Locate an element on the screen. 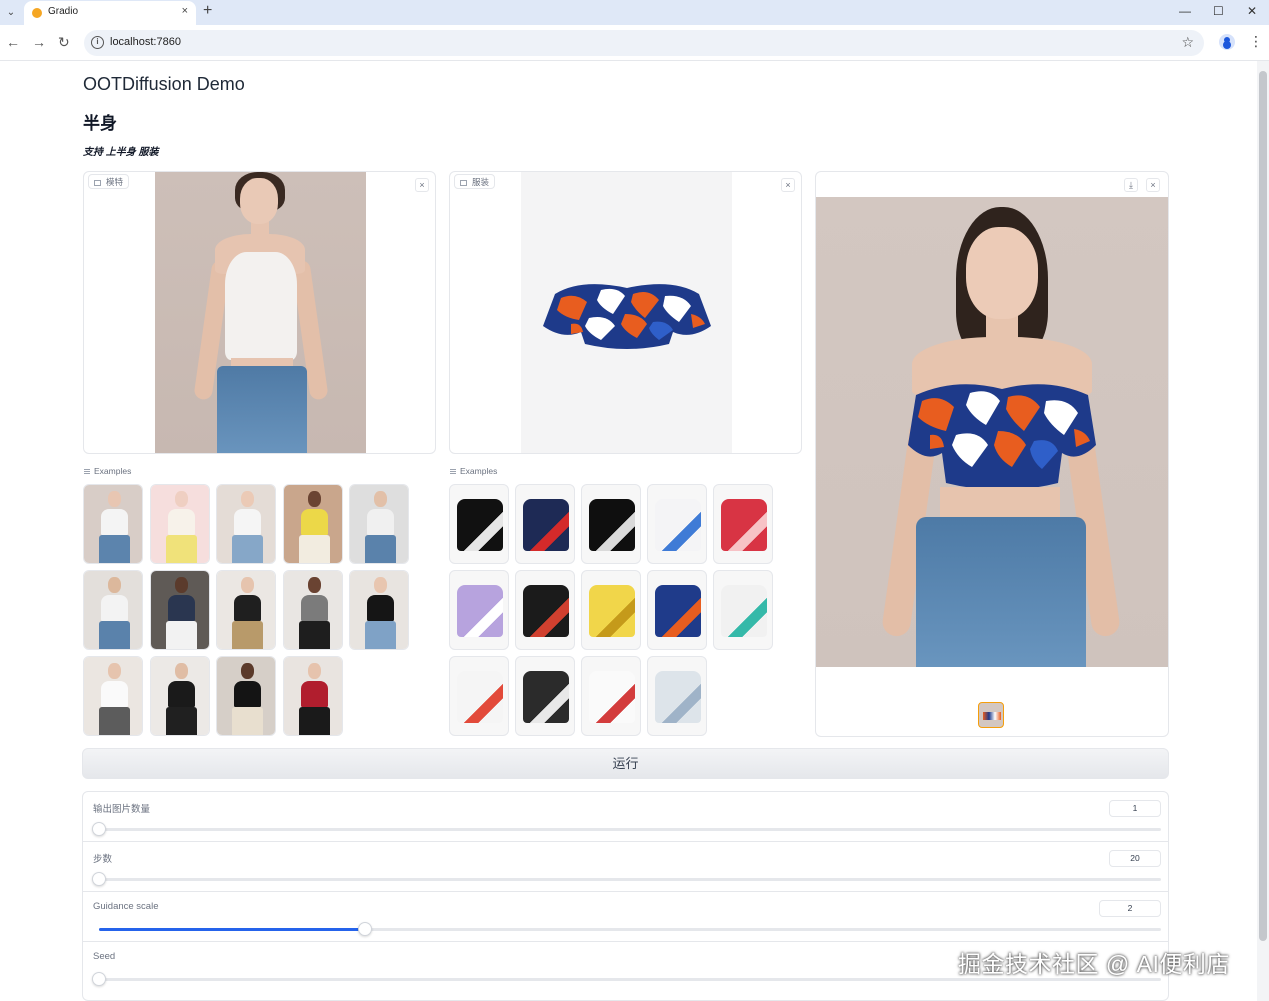  slider-value-input: 1 is located at coordinates (1135, 808).